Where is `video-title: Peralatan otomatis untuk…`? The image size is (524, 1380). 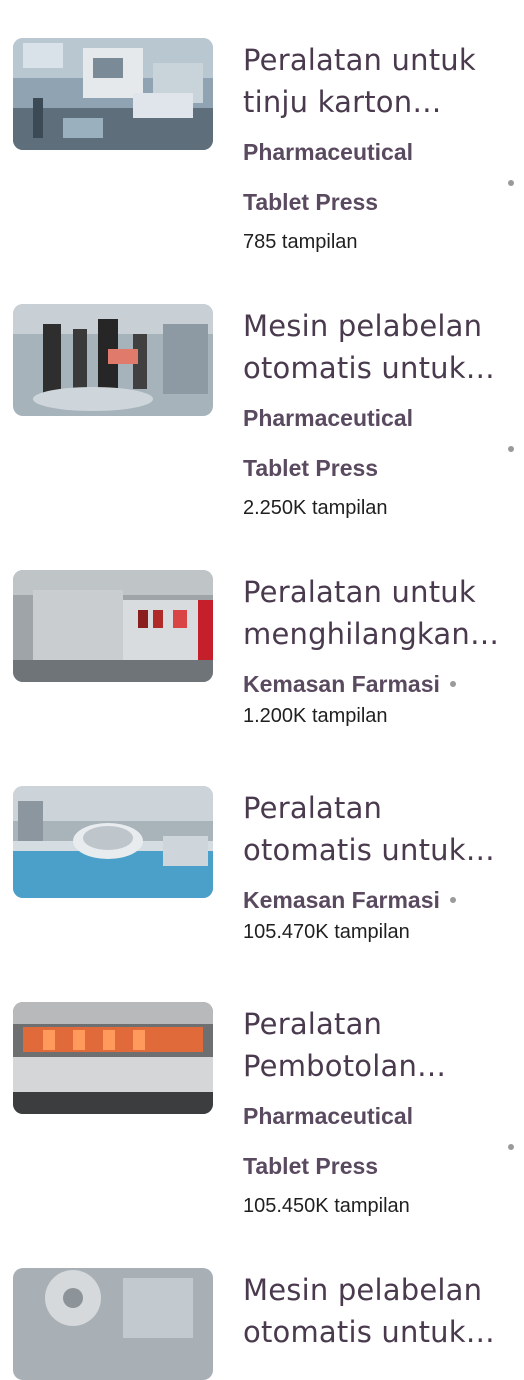
video-title: Peralatan otomatis untuk… is located at coordinates (374, 829).